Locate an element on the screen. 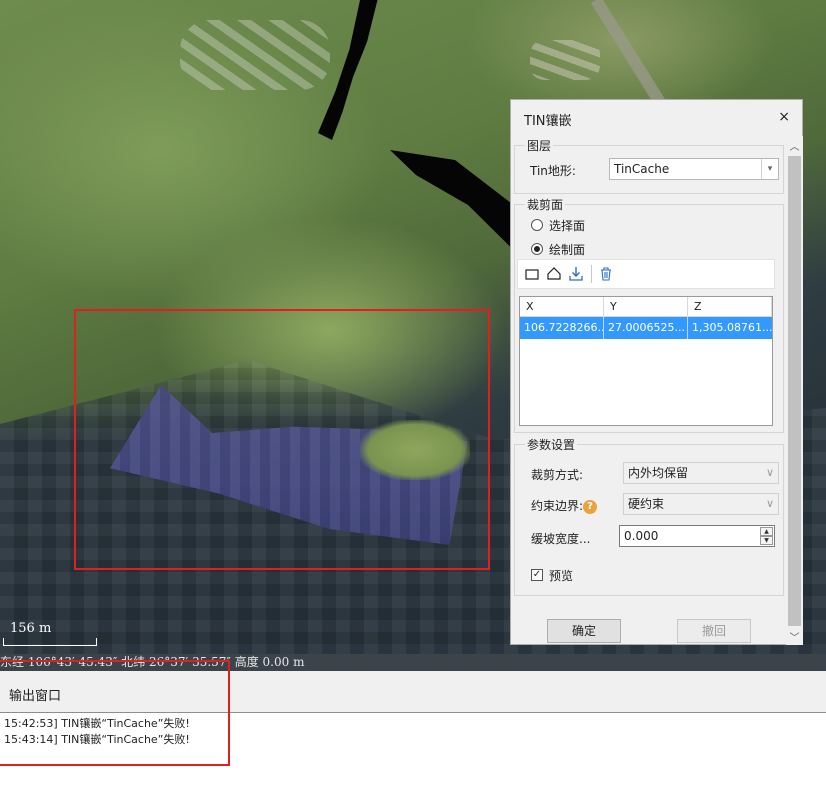 The image size is (826, 785). preview-checkbox: ✓ is located at coordinates (537, 575).